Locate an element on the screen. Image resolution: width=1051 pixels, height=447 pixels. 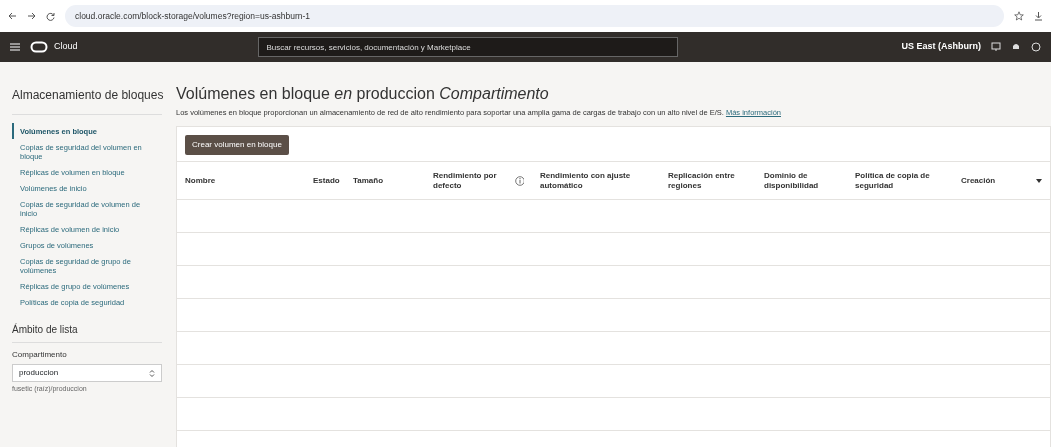
monitor-icon is located at coordinates (996, 47).